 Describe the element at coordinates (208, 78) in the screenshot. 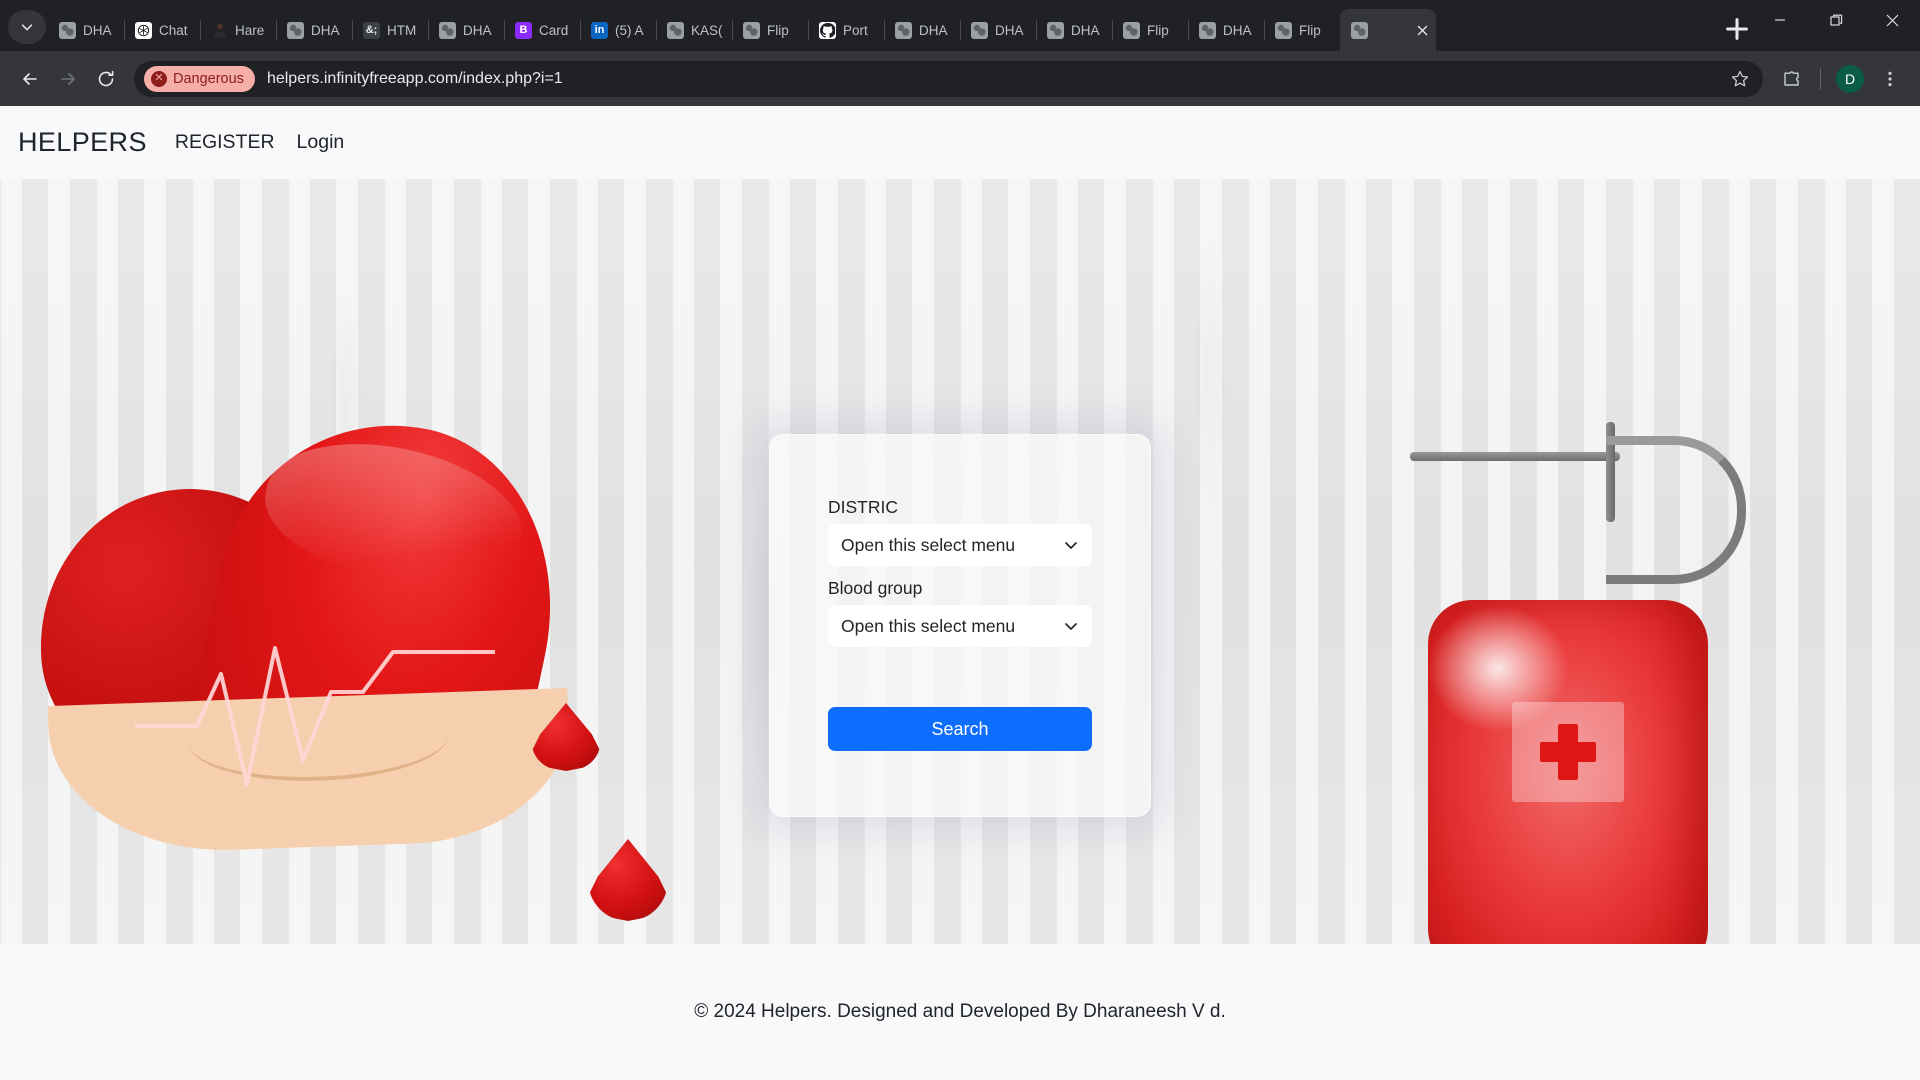

I see `security-badge-label: Dangerous` at that location.